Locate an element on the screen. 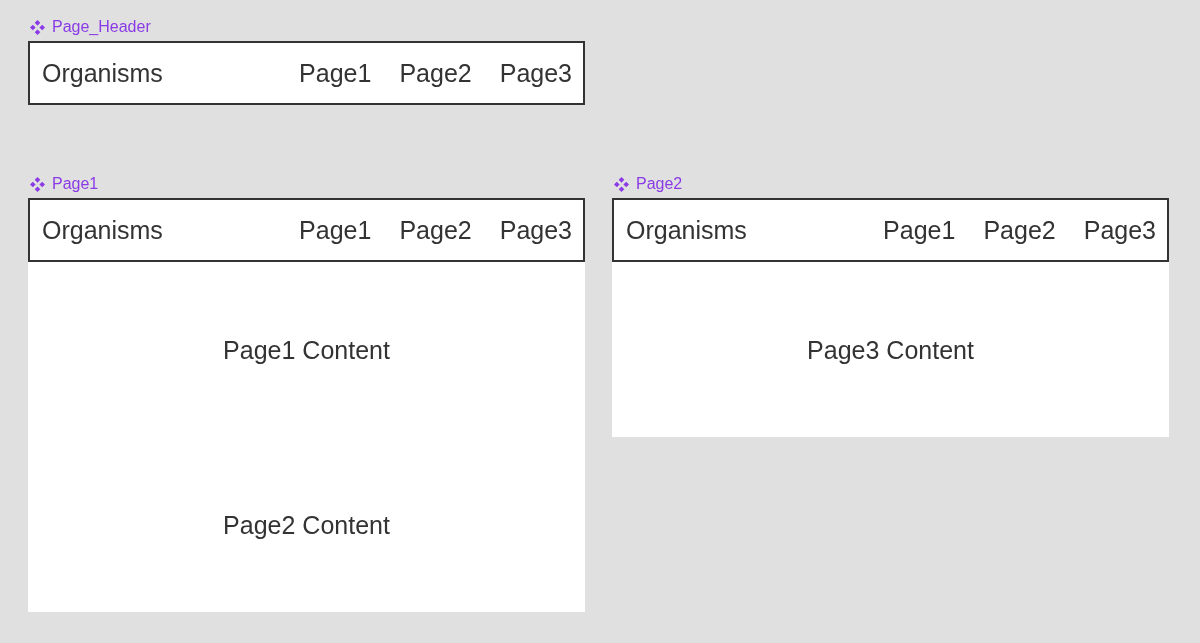  content-text: Page1 Content is located at coordinates (306, 349).